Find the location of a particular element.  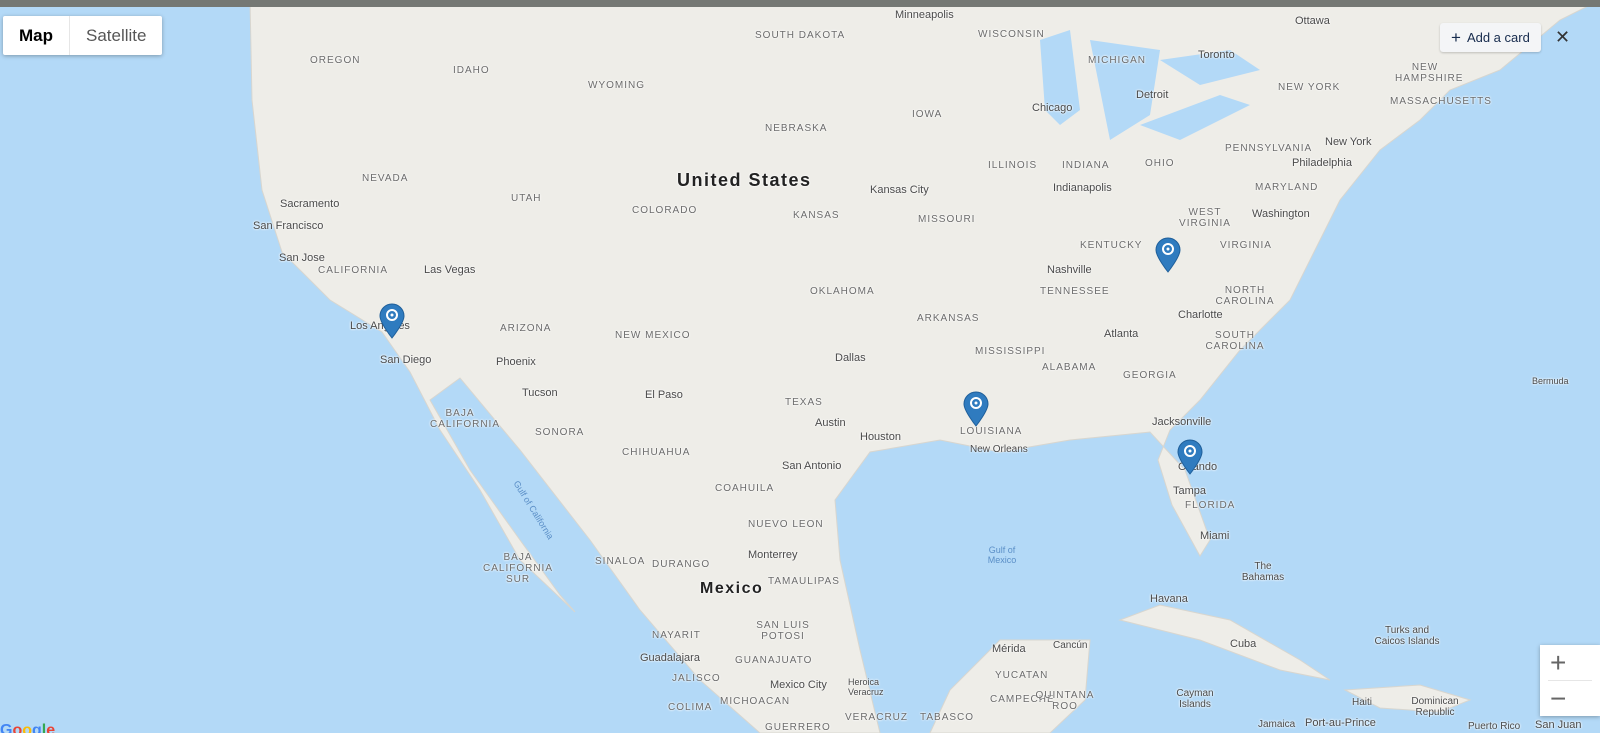

water-label: Gulf of Mexico is located at coordinates (1002, 555).